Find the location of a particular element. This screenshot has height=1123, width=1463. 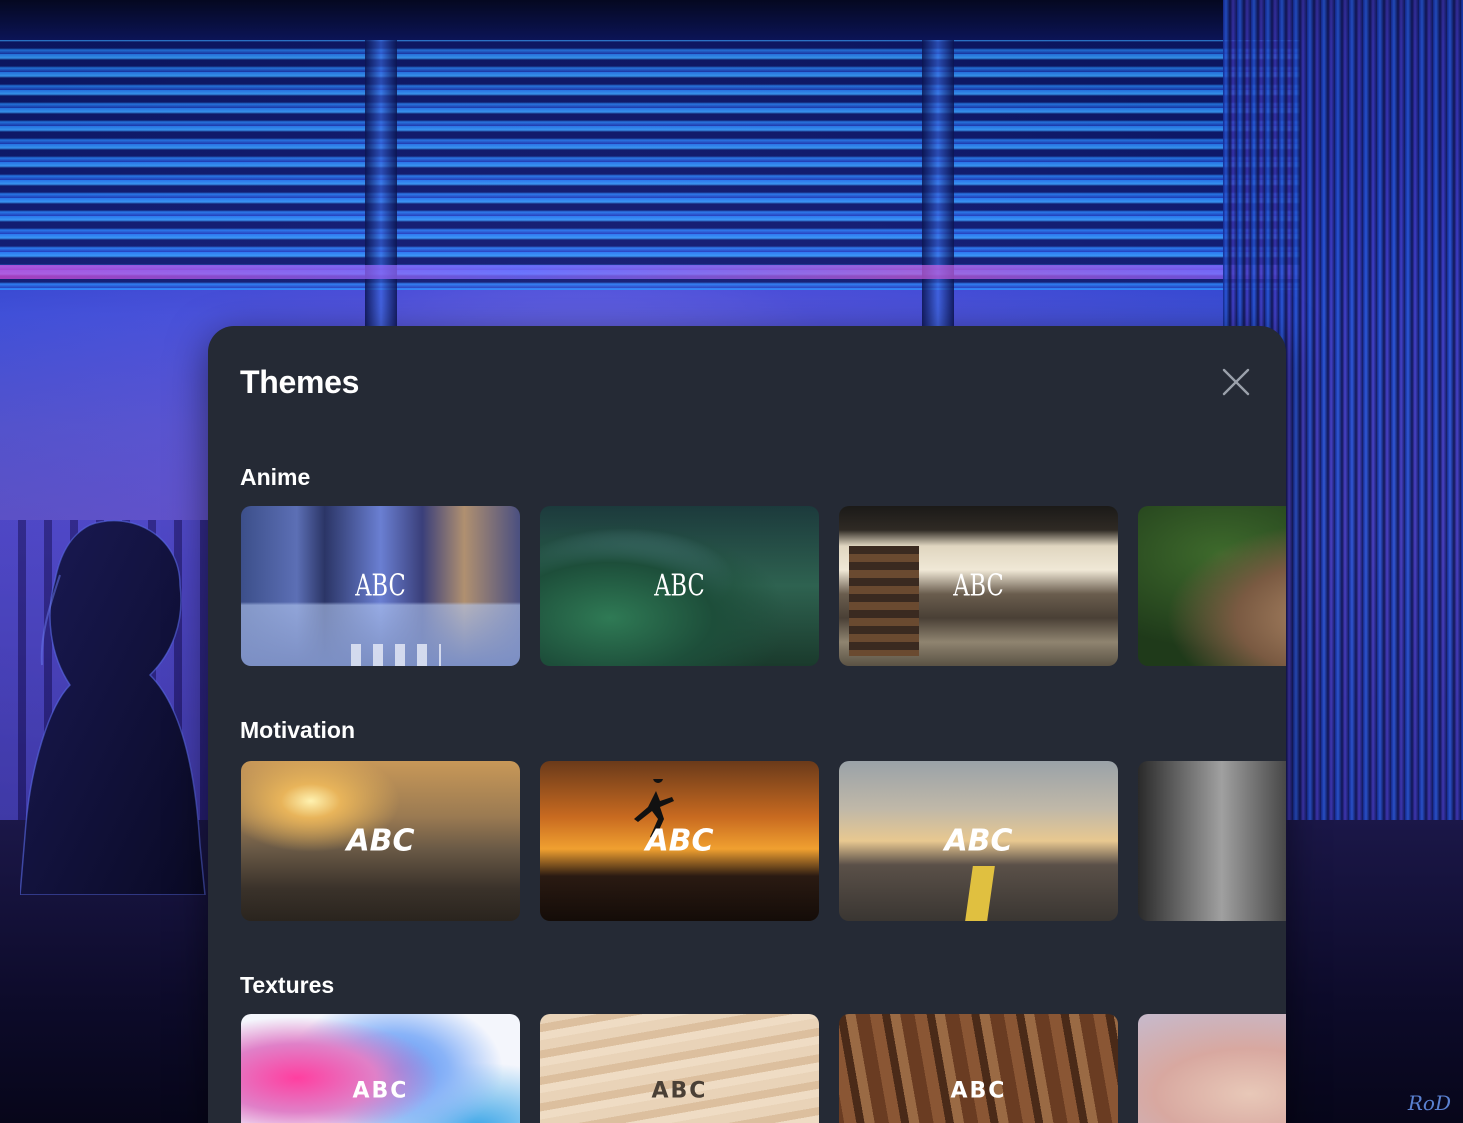

theme-row-motivation: ABC ABC ABC AB is located at coordinates (763, 841).